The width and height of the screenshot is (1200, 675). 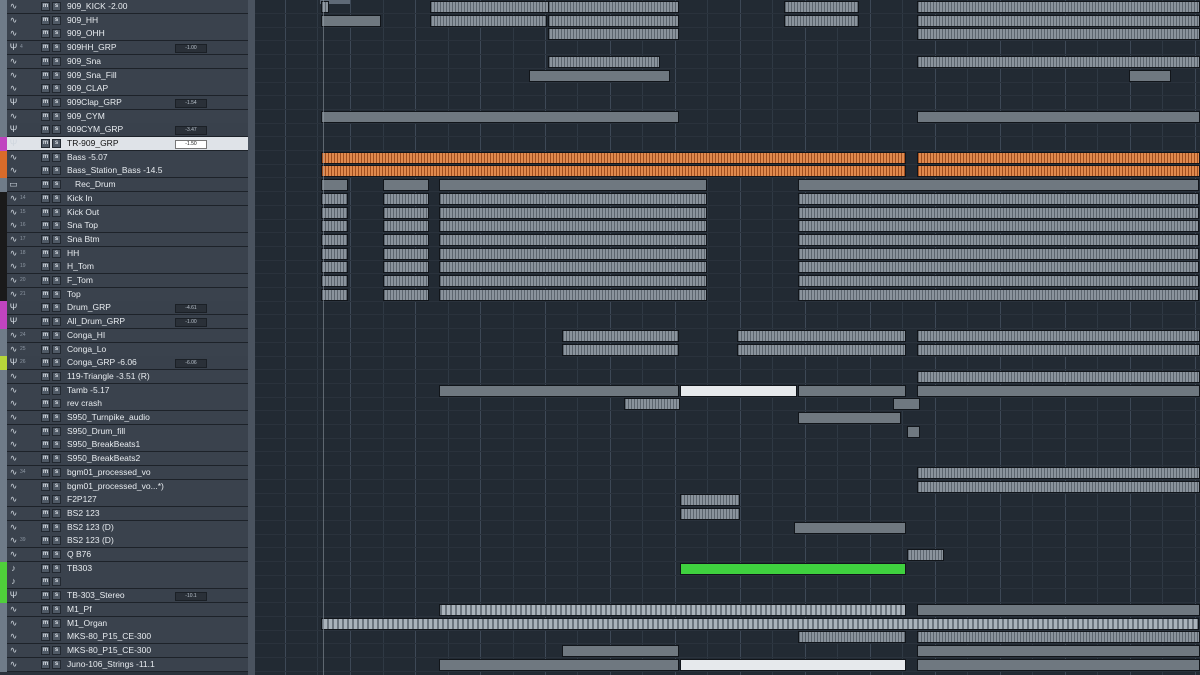 I want to click on track-name: 909_HH, so click(x=82, y=20).